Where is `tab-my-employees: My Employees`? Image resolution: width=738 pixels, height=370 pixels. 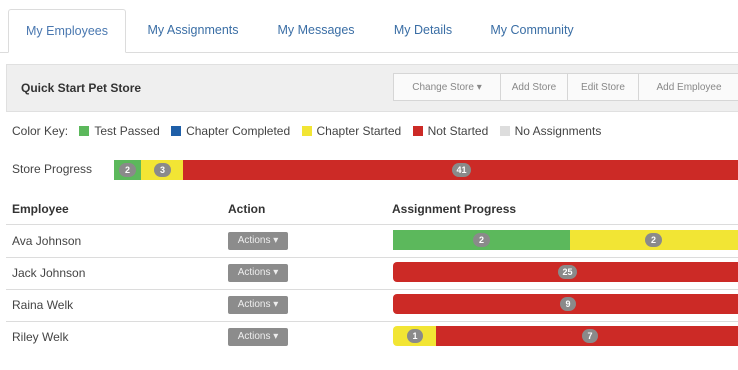
tab-my-employees: My Employees is located at coordinates (67, 31).